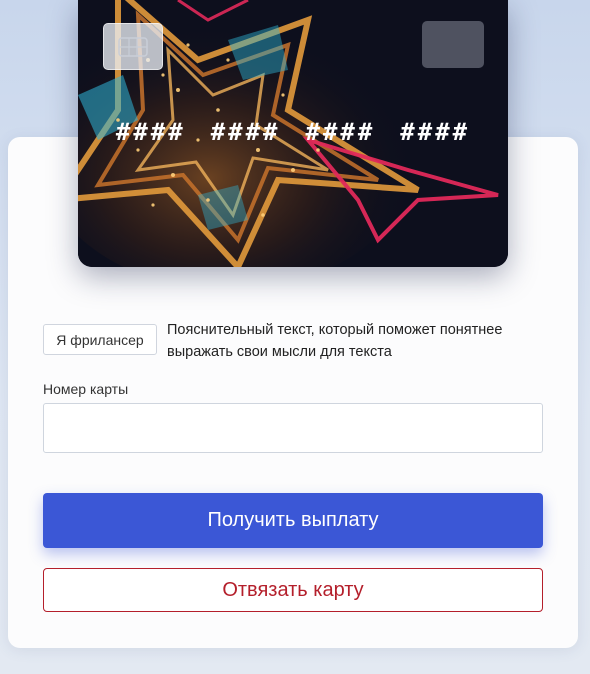  Describe the element at coordinates (100, 339) in the screenshot. I see `freelancer-badge: Я фрилансер` at that location.